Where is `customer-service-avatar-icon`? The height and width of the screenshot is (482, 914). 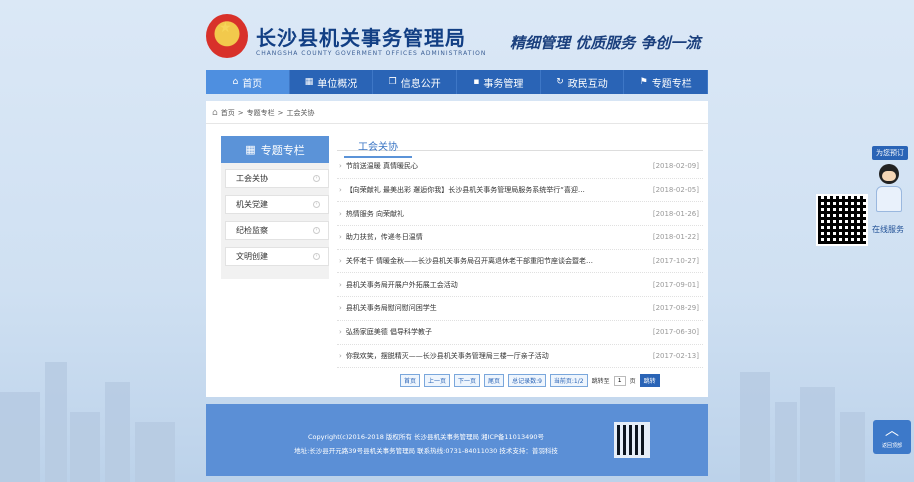
customer-service-avatar-icon is located at coordinates (889, 191).